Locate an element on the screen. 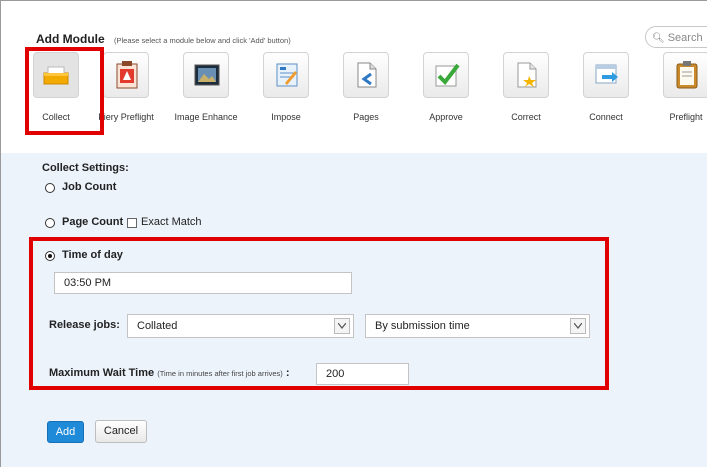  preflight-clipboard-icon is located at coordinates (687, 75).